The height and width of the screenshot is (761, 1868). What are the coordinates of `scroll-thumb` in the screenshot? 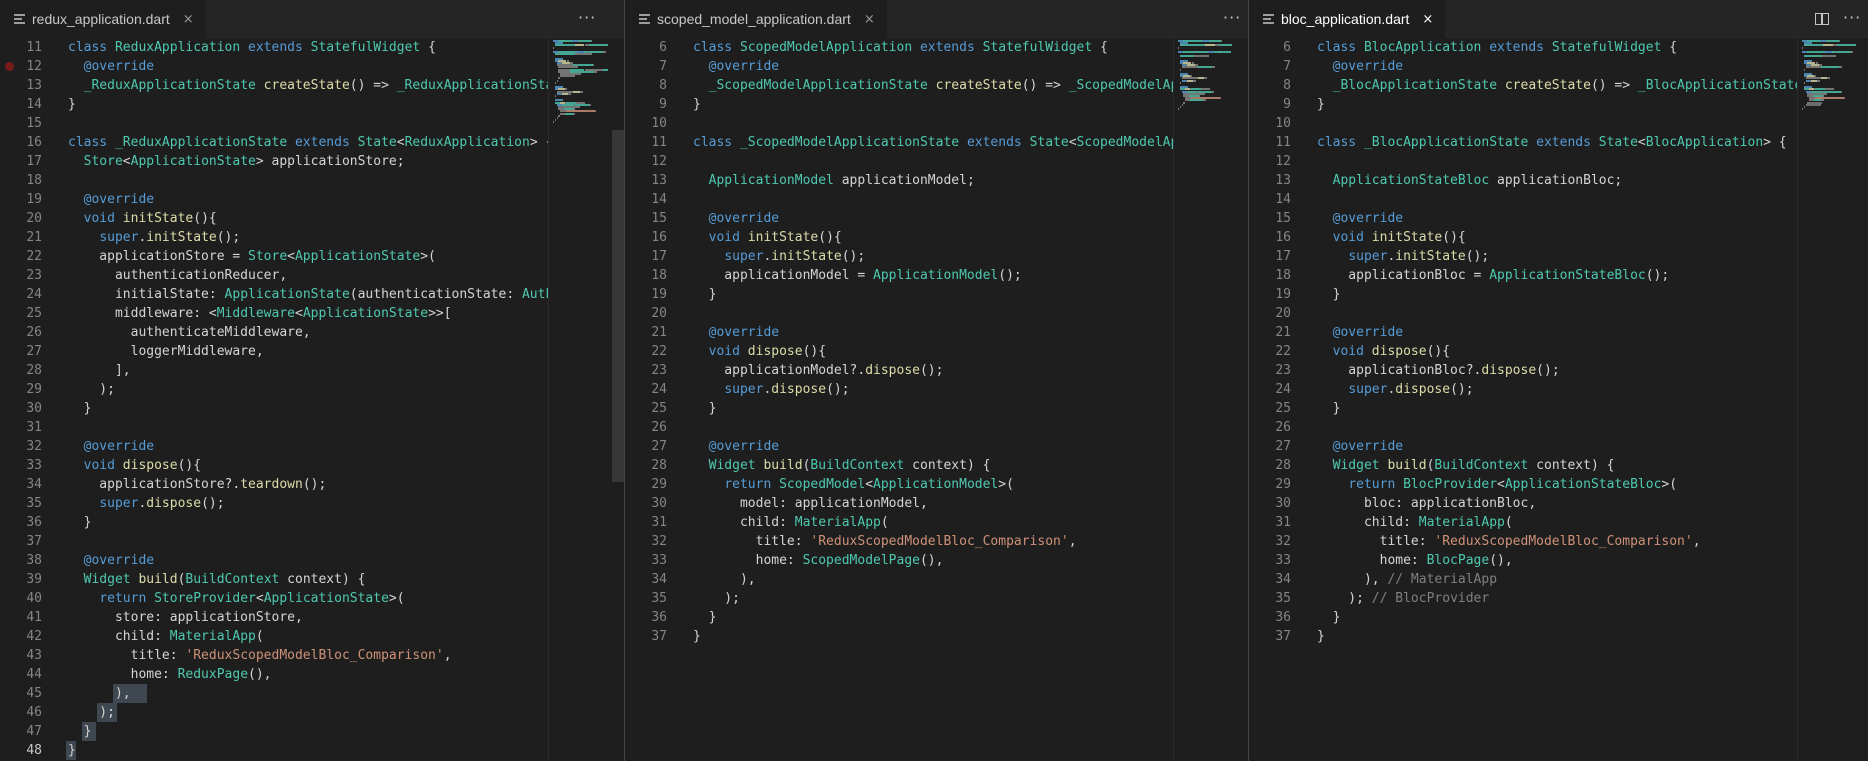 It's located at (618, 306).